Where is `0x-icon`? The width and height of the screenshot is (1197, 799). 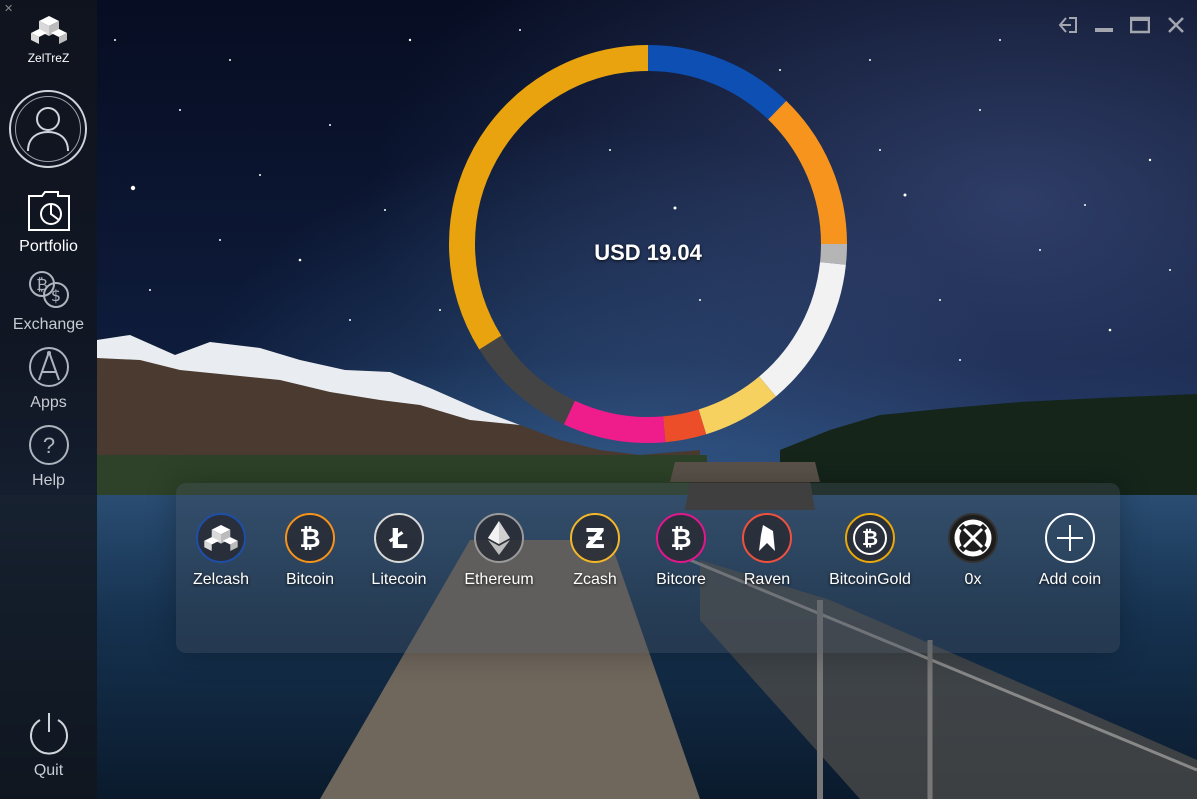 0x-icon is located at coordinates (973, 538).